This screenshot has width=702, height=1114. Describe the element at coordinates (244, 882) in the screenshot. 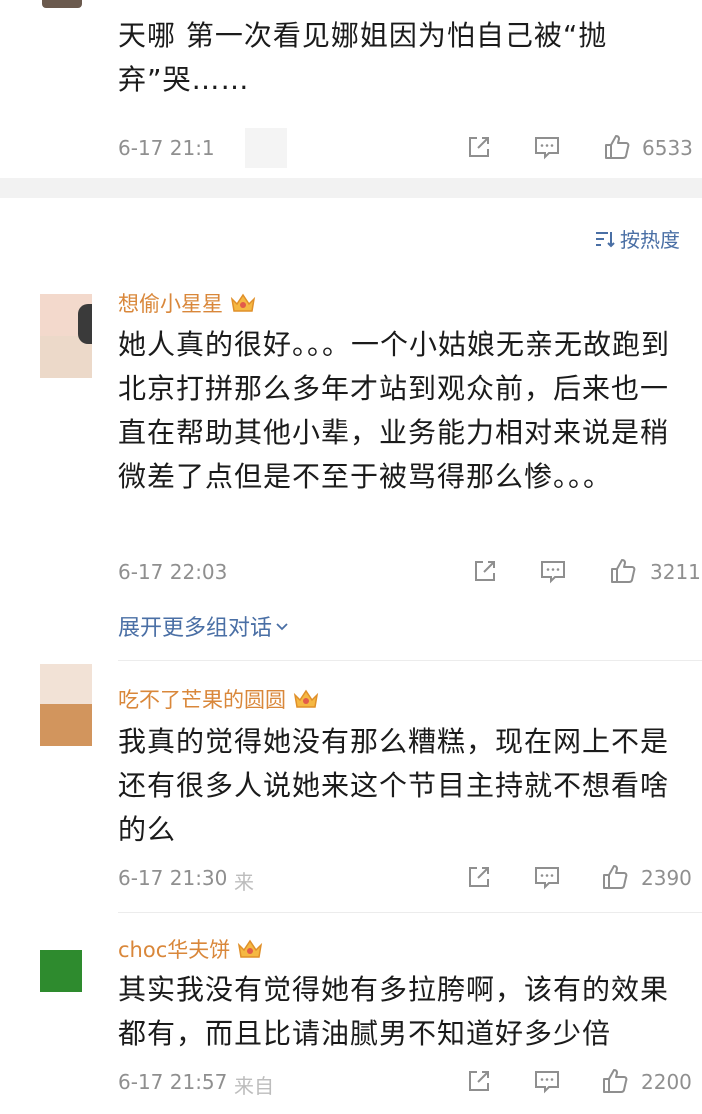

I see `comment-source: 来` at that location.